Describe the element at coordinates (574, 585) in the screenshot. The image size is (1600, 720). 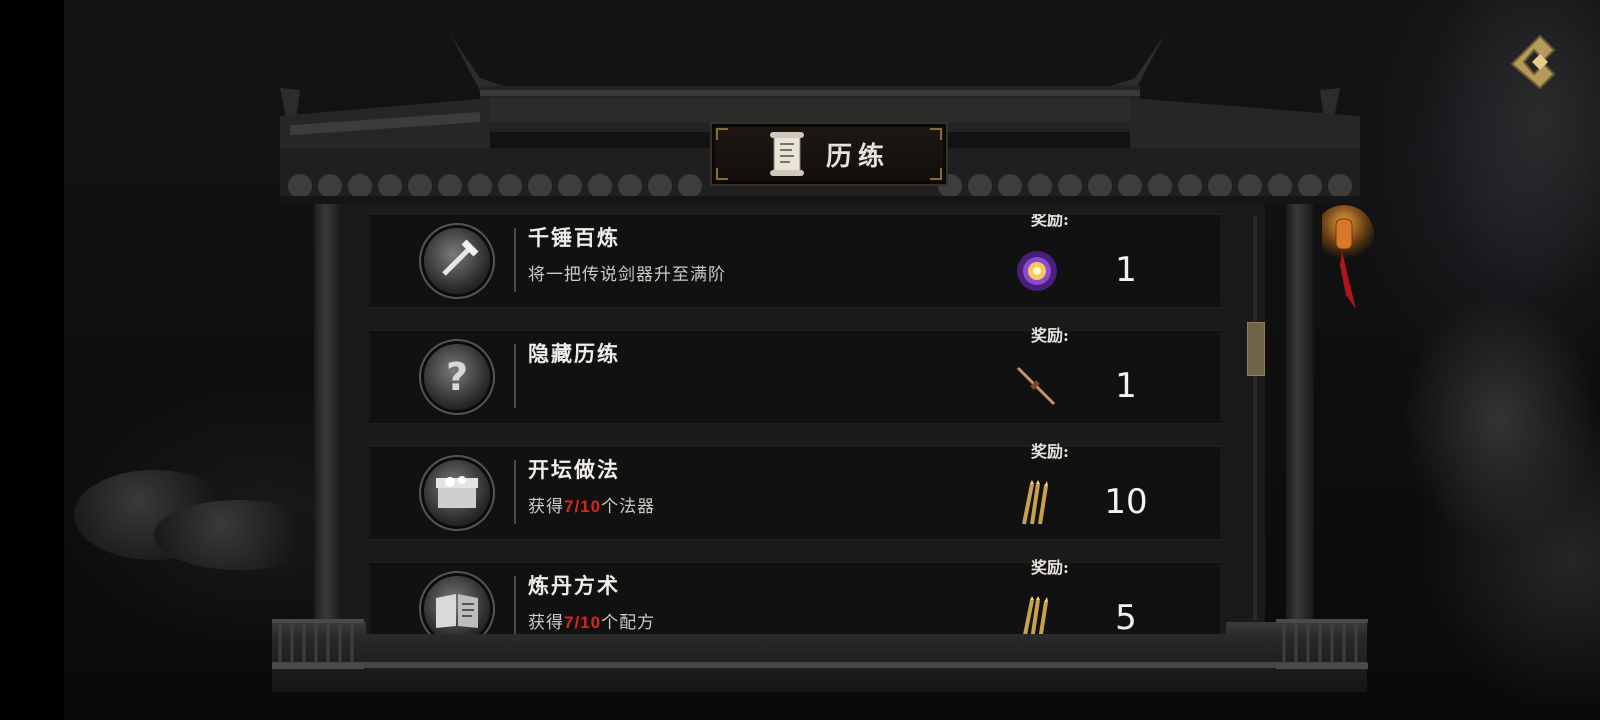
I see `task-title: 炼丹方术` at that location.